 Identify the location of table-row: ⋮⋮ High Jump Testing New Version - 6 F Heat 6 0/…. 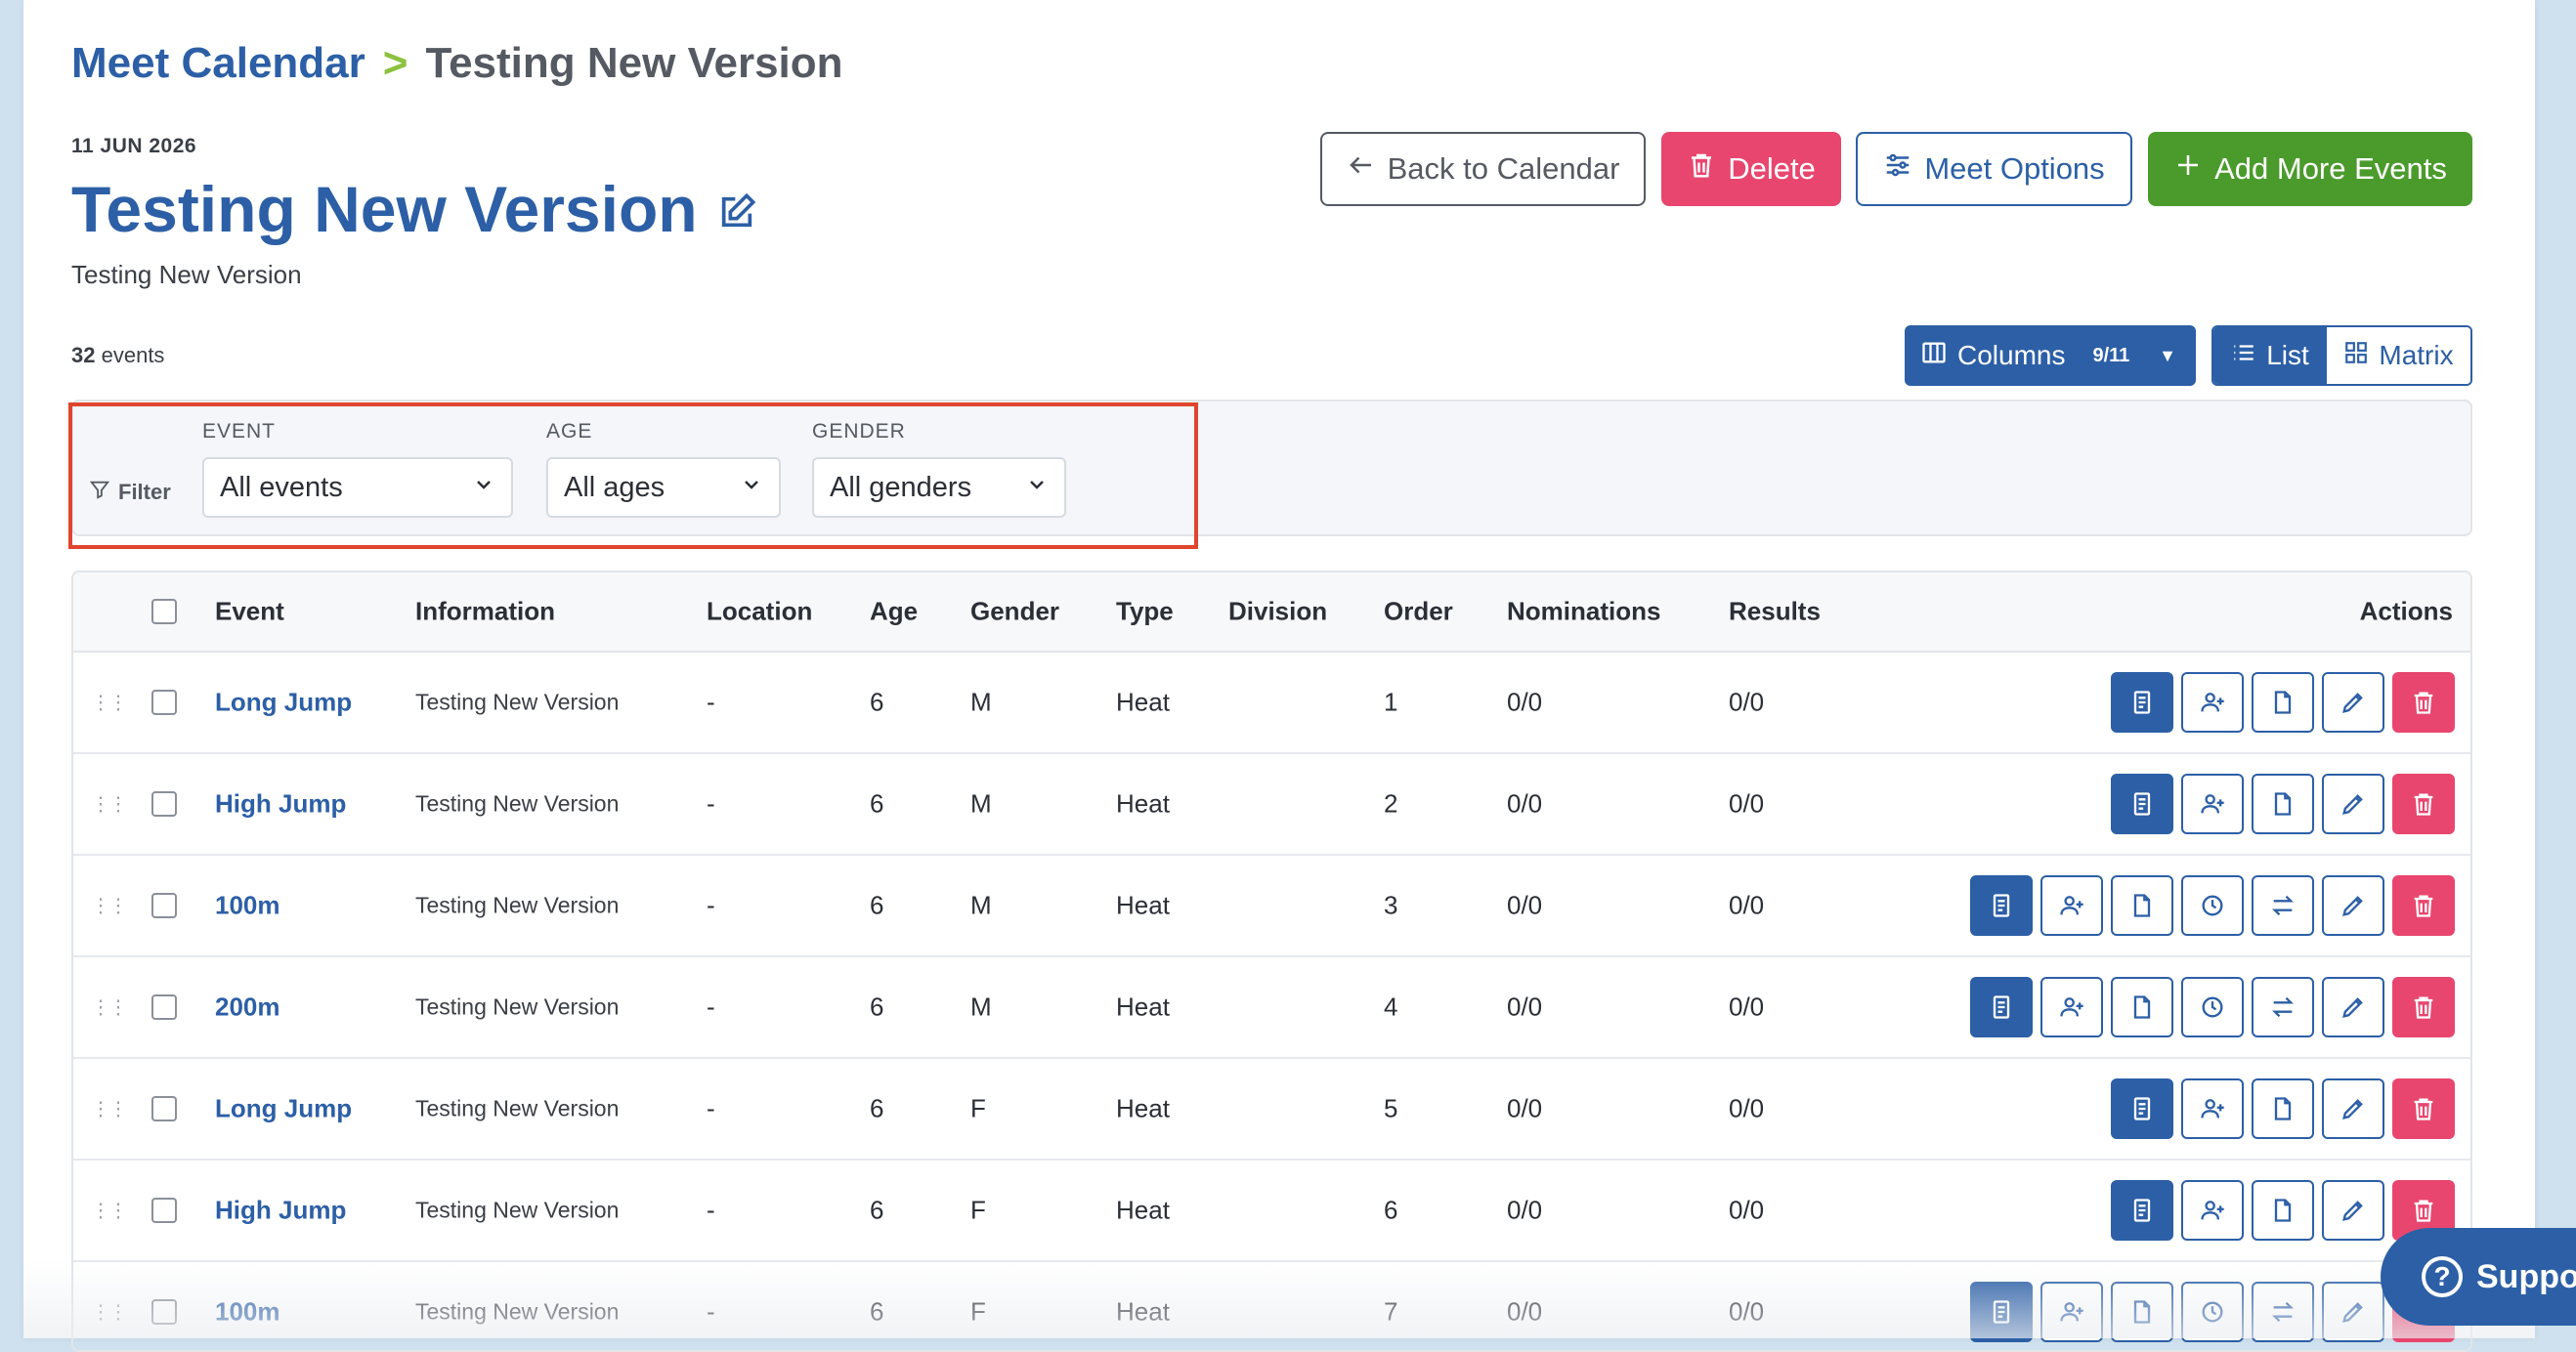
(1272, 1211).